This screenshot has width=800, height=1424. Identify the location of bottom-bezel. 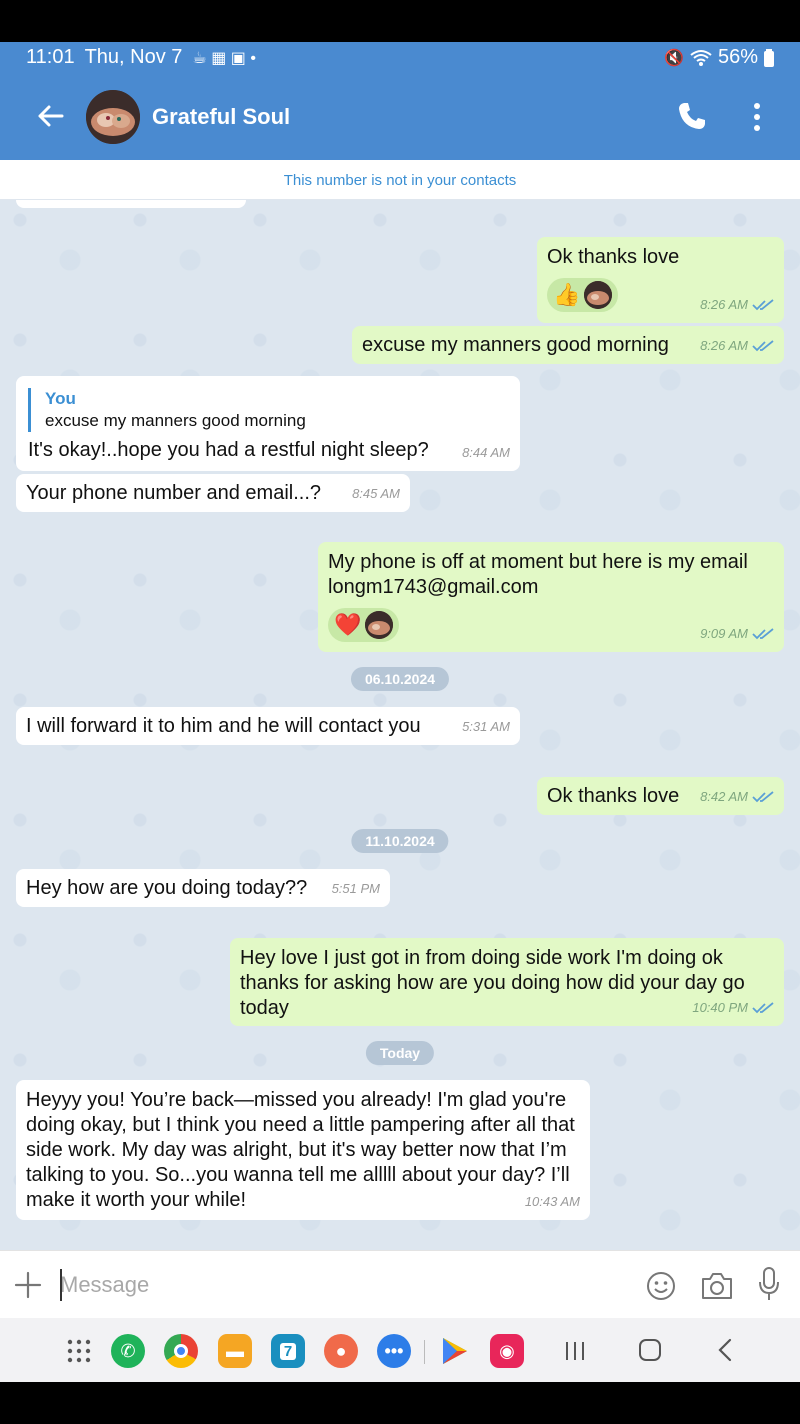
(400, 1403).